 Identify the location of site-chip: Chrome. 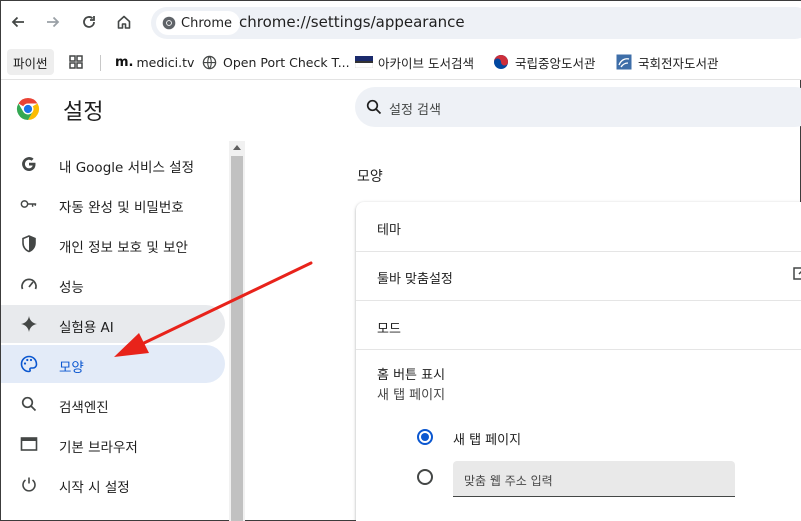
(198, 23).